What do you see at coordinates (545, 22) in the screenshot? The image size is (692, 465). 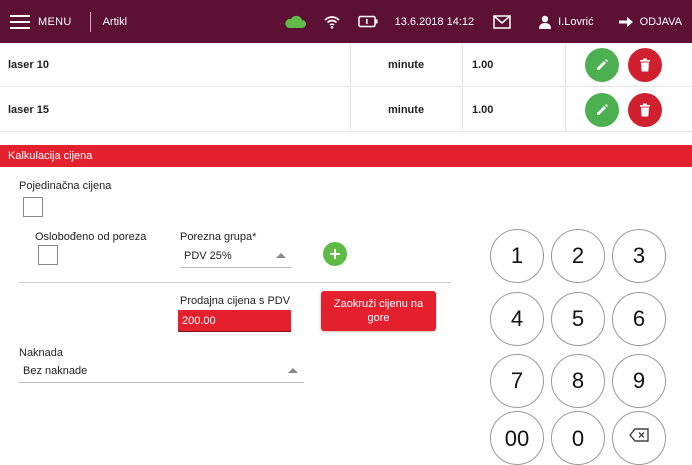 I see `user-icon` at bounding box center [545, 22].